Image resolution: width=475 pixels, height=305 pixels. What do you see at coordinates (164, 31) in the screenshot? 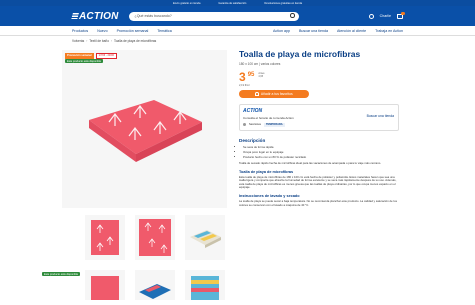
I see `nav-item-tematica: Temática` at bounding box center [164, 31].